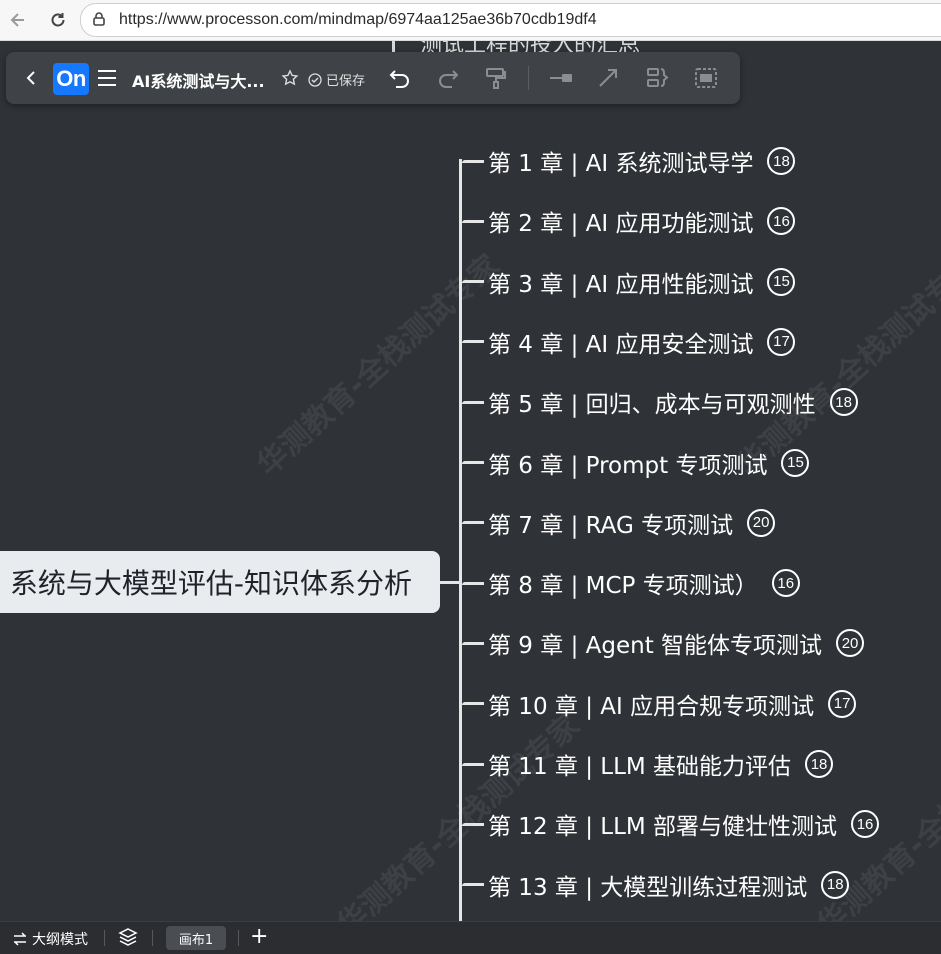 The image size is (941, 954). I want to click on chapter-node: 第 6 章 | Prompt 专项测试 15, so click(636, 463).